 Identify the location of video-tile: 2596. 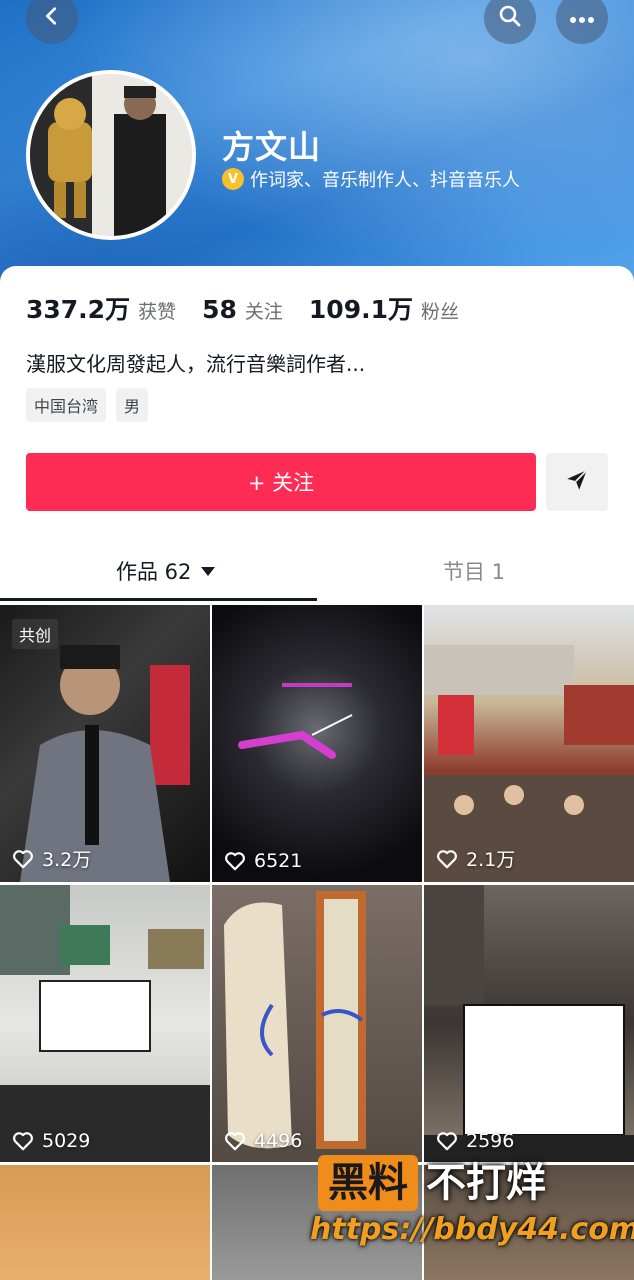
(529, 1023).